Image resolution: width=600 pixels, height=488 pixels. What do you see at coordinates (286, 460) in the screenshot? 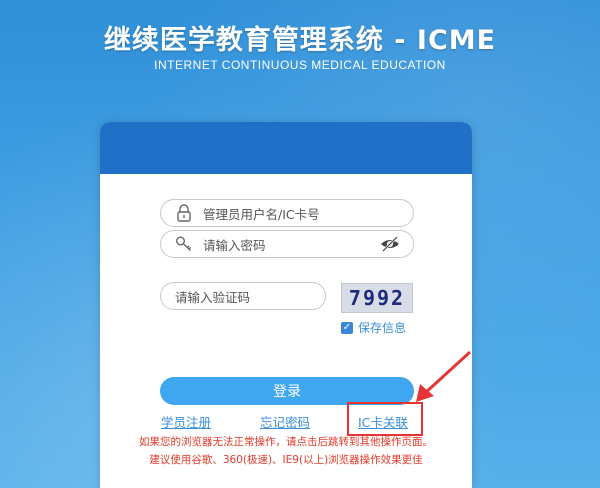
I see `browser-recommendation: 建议使用谷歌、360(极速)、IE9(以上)浏览器操作效果更佳` at bounding box center [286, 460].